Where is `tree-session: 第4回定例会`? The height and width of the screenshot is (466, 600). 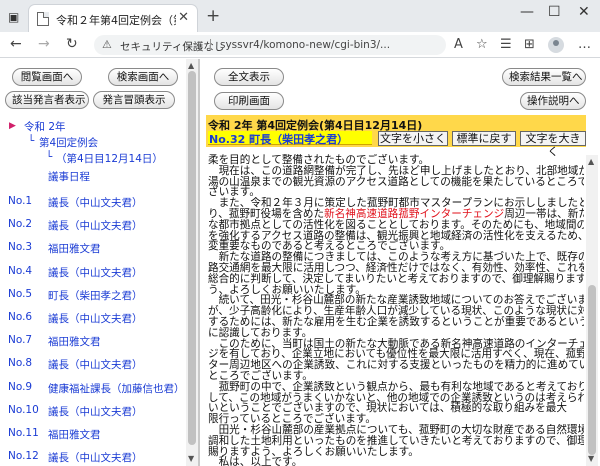
tree-session: 第4回定例会 is located at coordinates (68, 142).